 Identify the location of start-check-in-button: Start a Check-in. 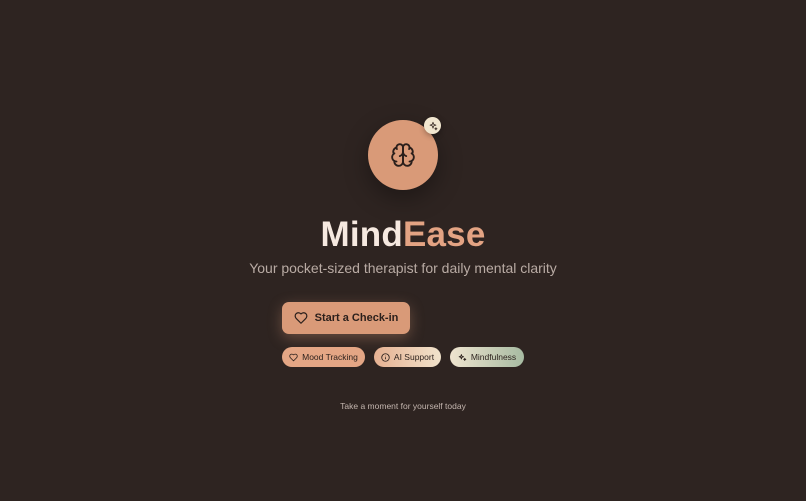
(346, 318).